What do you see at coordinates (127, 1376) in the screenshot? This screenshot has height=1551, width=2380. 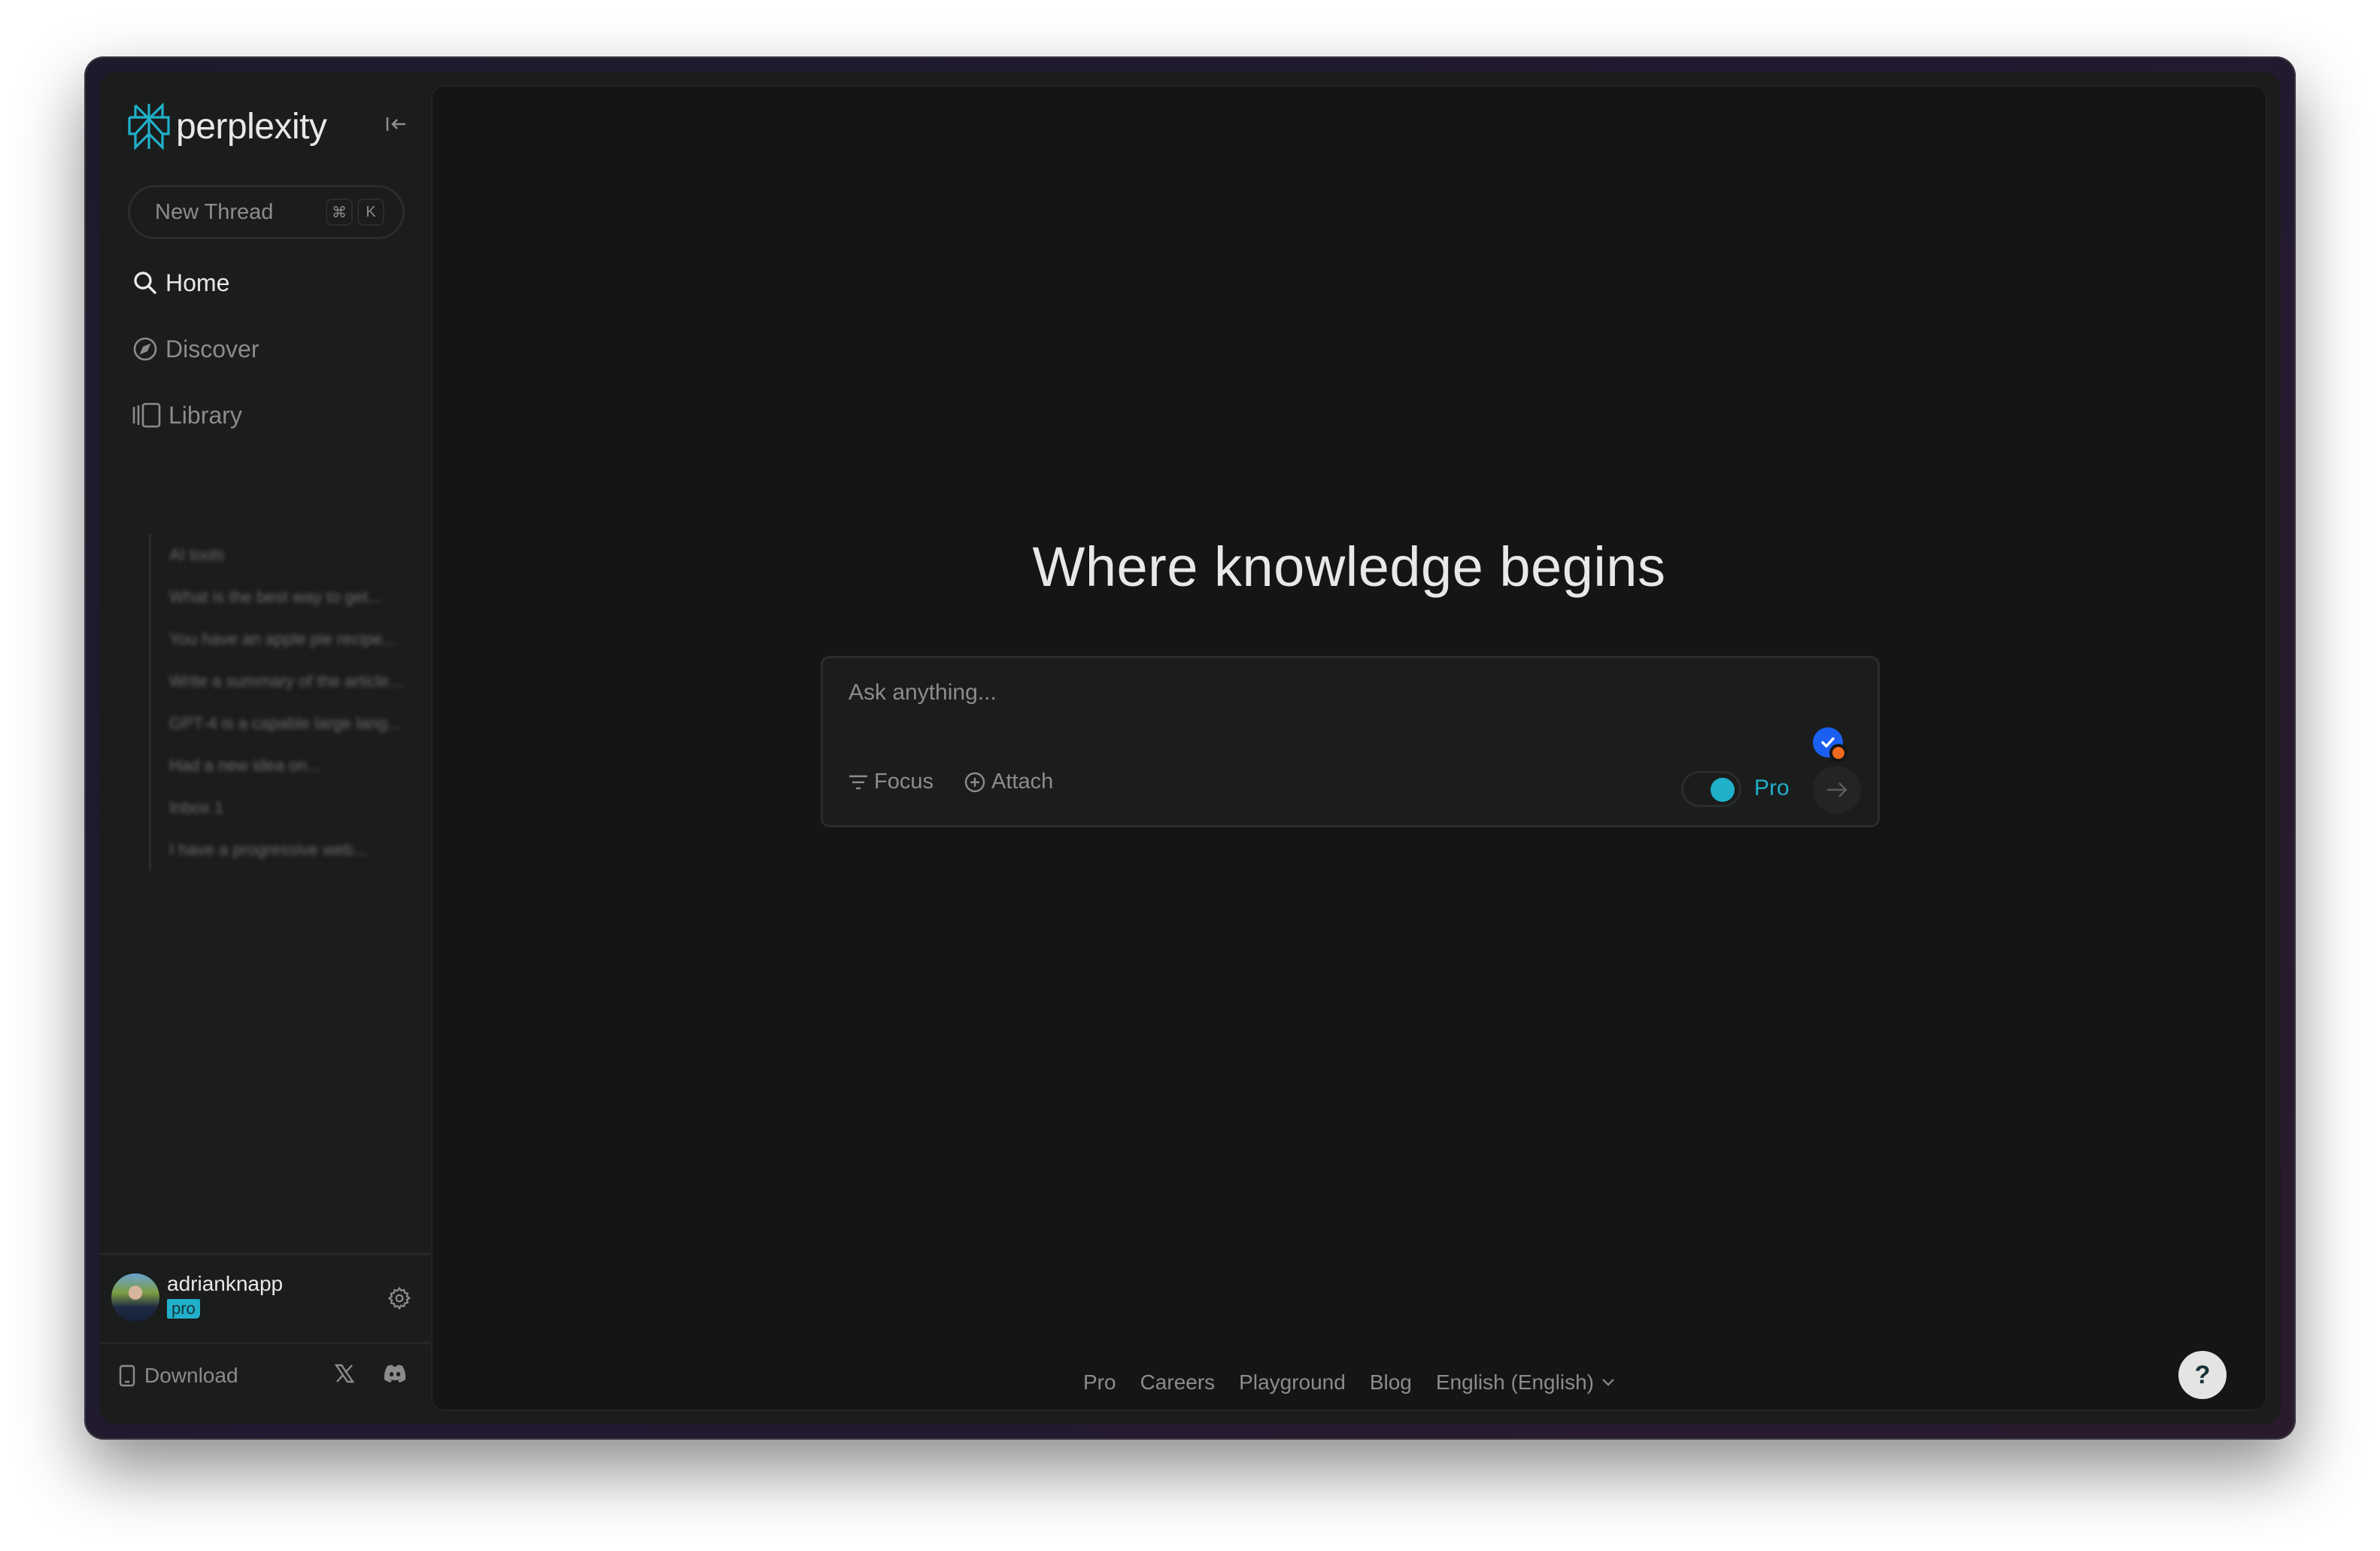 I see `phone-icon` at bounding box center [127, 1376].